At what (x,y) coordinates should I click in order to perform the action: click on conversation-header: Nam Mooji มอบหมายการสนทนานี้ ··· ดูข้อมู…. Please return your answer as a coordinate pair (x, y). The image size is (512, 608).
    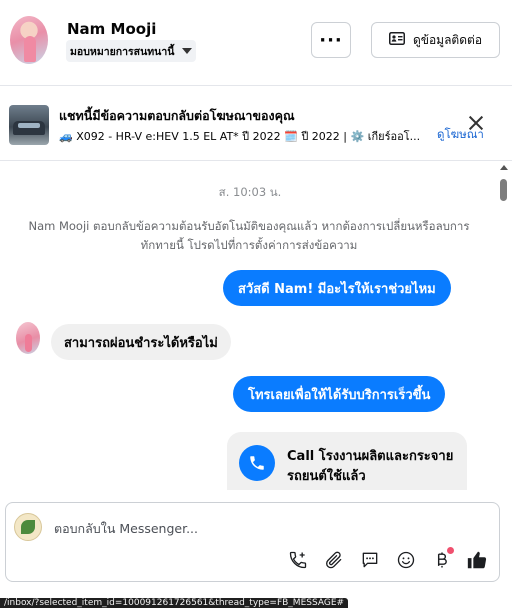
    Looking at the image, I should click on (256, 43).